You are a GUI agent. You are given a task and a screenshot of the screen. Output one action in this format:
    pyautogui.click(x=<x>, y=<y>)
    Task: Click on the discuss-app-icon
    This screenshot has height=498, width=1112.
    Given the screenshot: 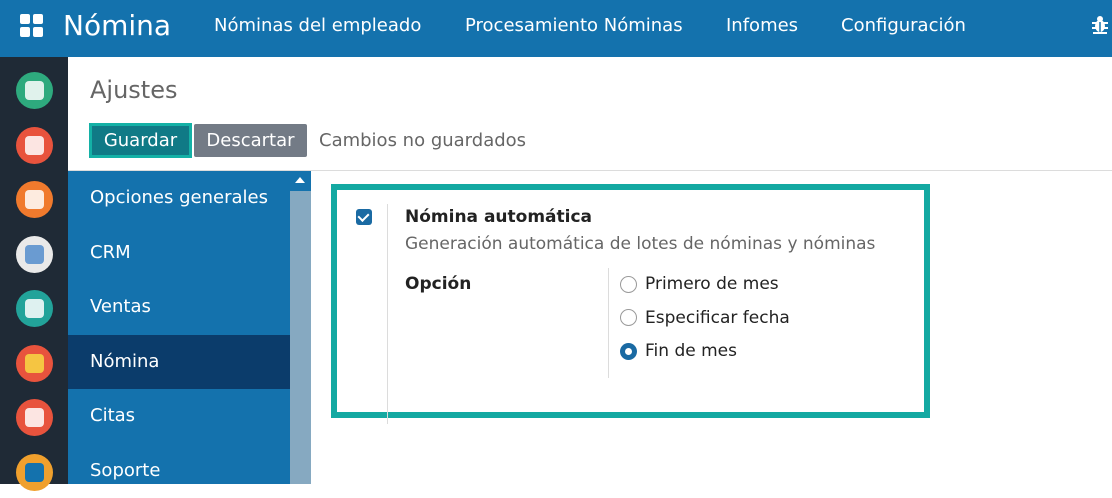 What is the action you would take?
    pyautogui.click(x=34, y=90)
    